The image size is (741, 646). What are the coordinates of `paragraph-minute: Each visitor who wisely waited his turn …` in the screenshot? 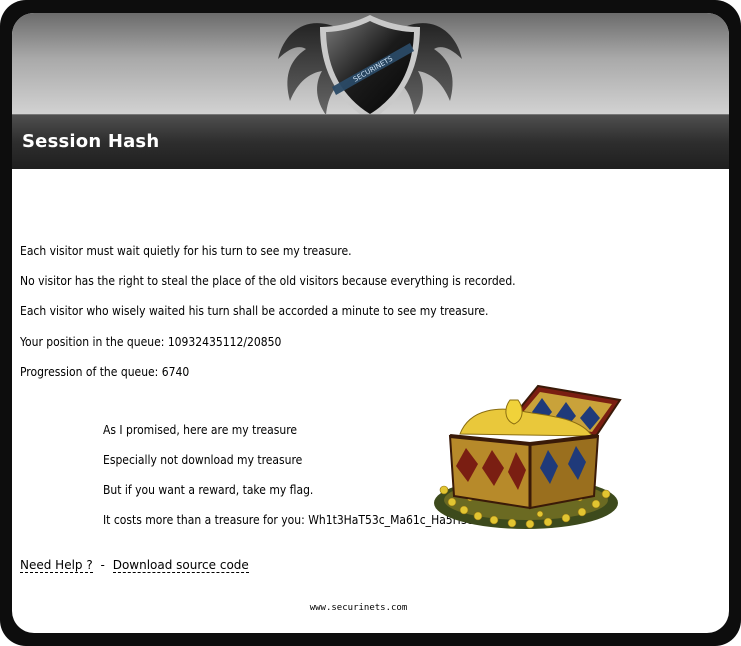 It's located at (254, 311).